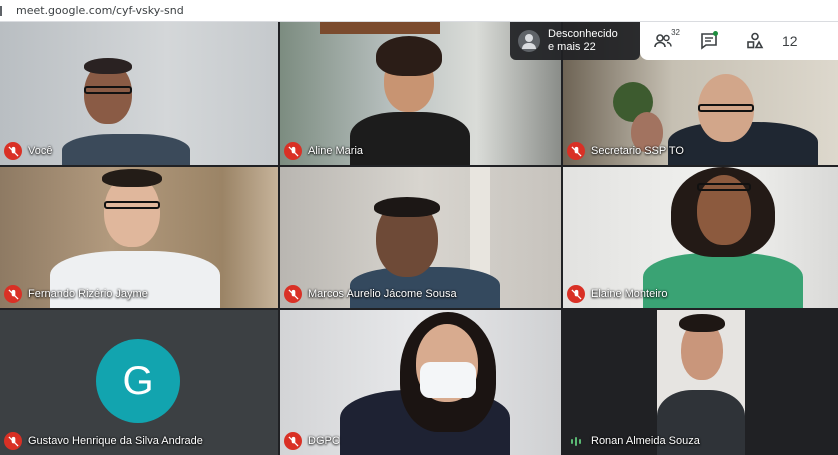 This screenshot has height=455, width=838. What do you see at coordinates (40, 151) in the screenshot?
I see `participant-name: Você` at bounding box center [40, 151].